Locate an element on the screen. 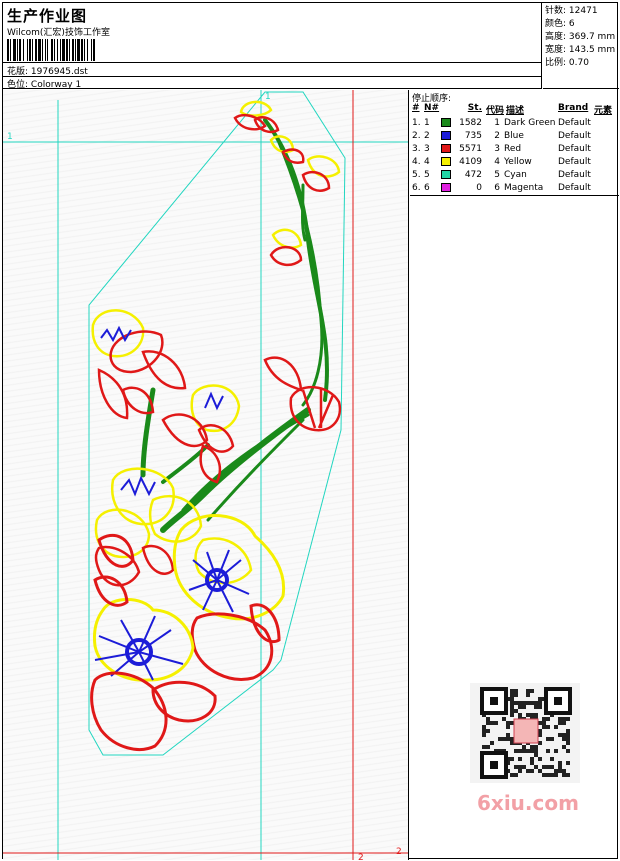 Image resolution: width=620 pixels, height=861 pixels. qr-code-watermark is located at coordinates (525, 733).